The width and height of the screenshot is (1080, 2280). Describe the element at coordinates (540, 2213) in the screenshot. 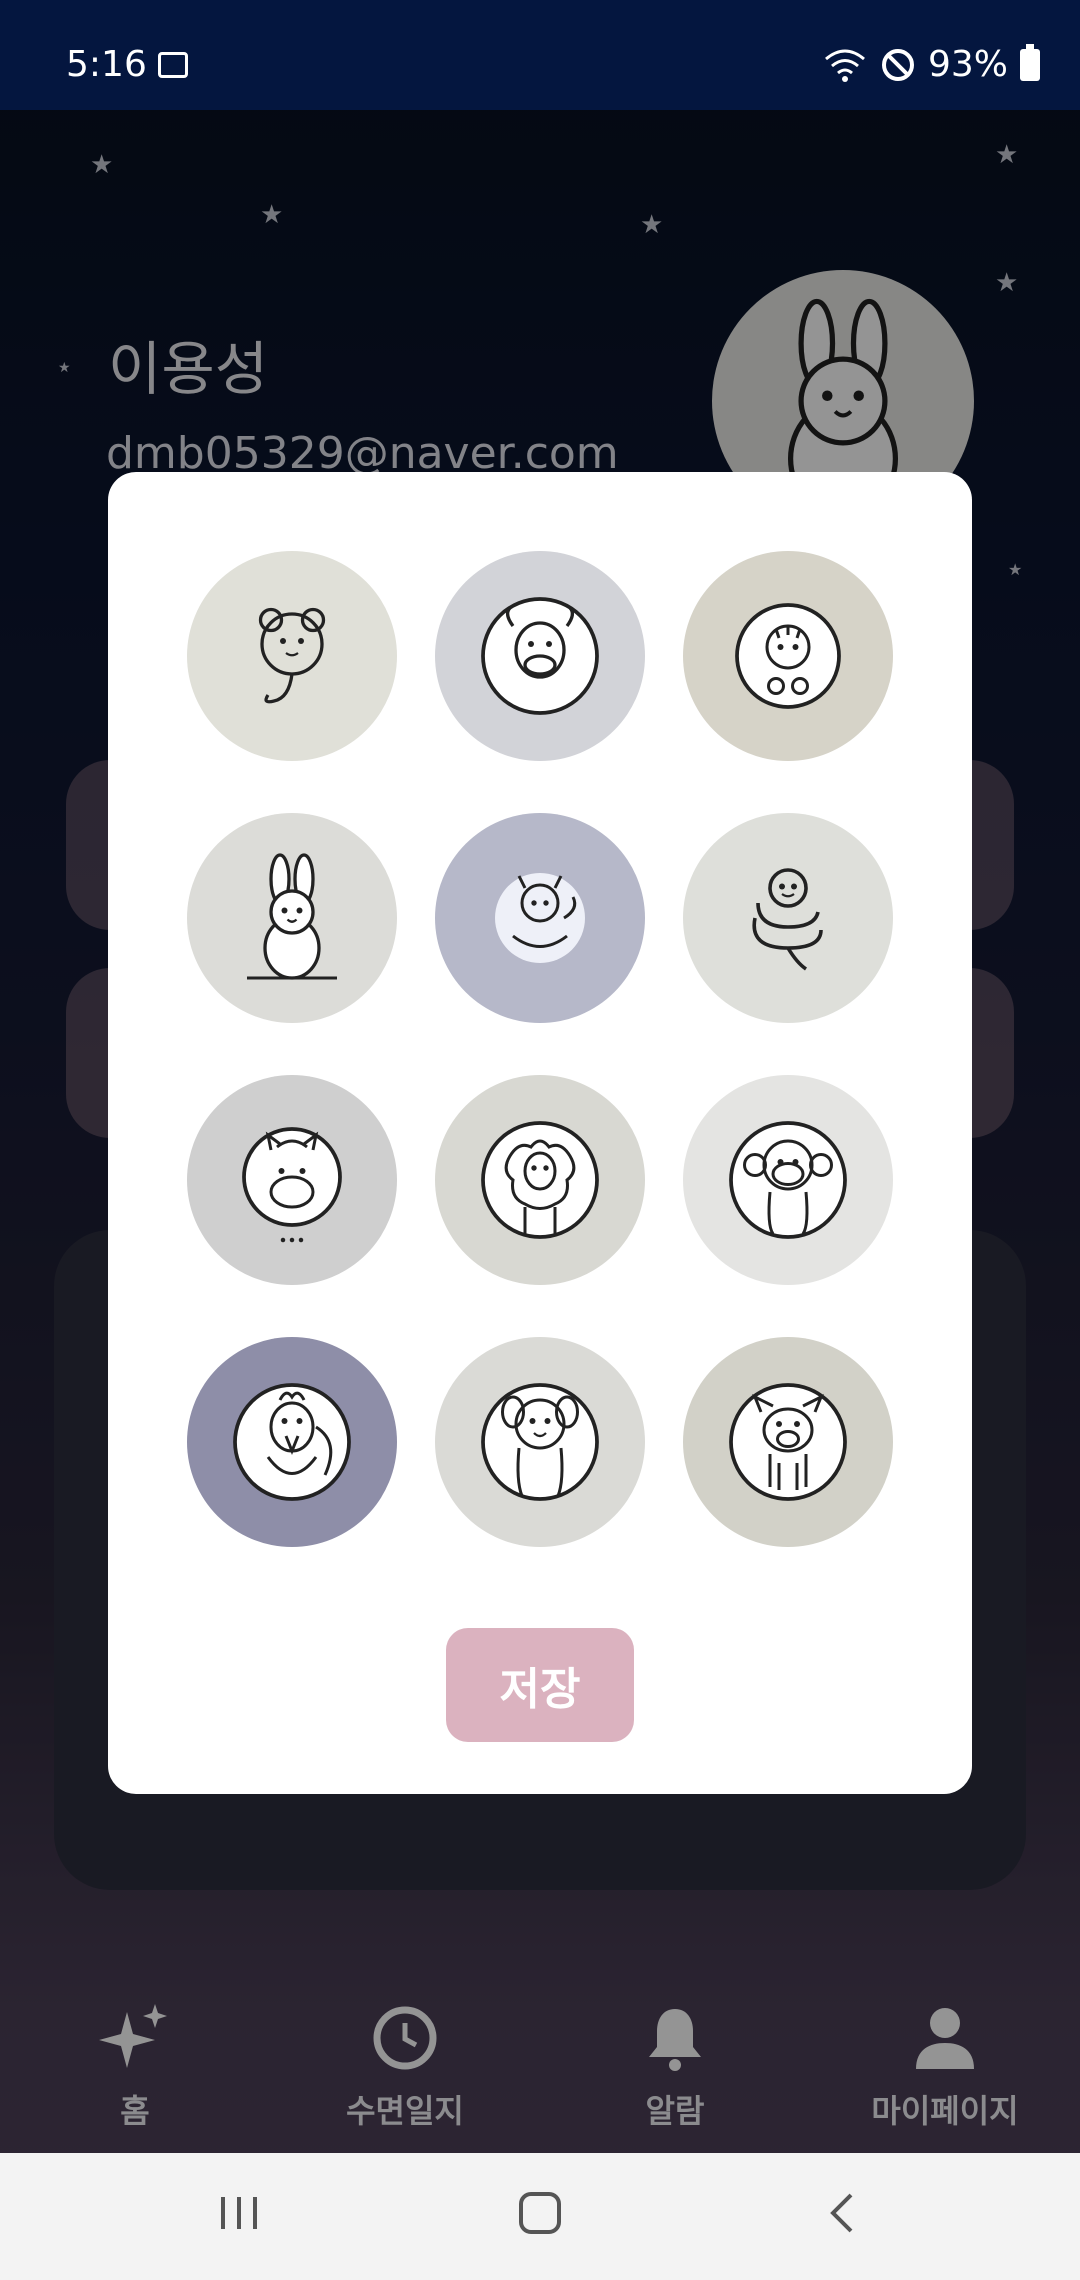

I see `home-icon` at that location.